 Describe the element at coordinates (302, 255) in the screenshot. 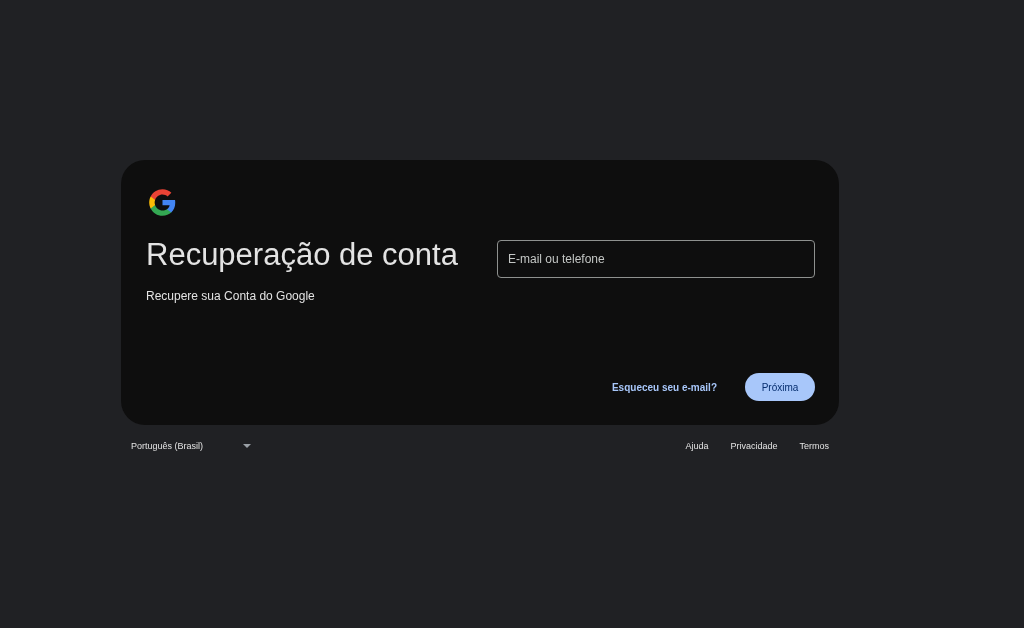

I see `page-title: Recuperação de conta` at that location.